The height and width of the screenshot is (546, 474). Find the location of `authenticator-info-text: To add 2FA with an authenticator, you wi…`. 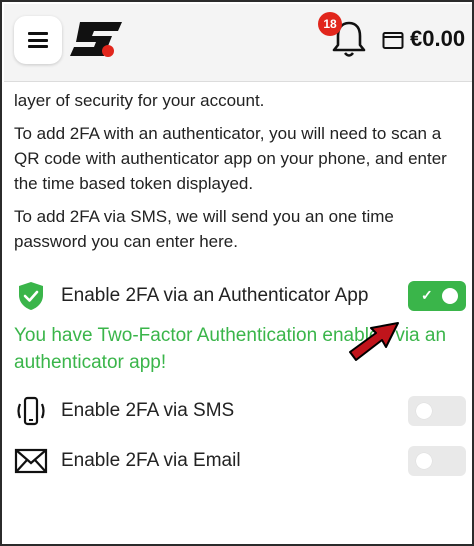

authenticator-info-text: To add 2FA with an authenticator, you wi… is located at coordinates (230, 158).